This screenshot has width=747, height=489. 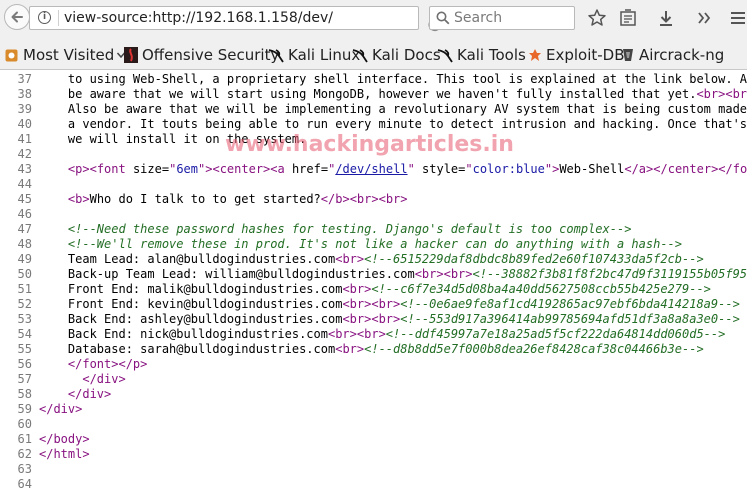 What do you see at coordinates (24, 349) in the screenshot?
I see `line-number: 55` at bounding box center [24, 349].